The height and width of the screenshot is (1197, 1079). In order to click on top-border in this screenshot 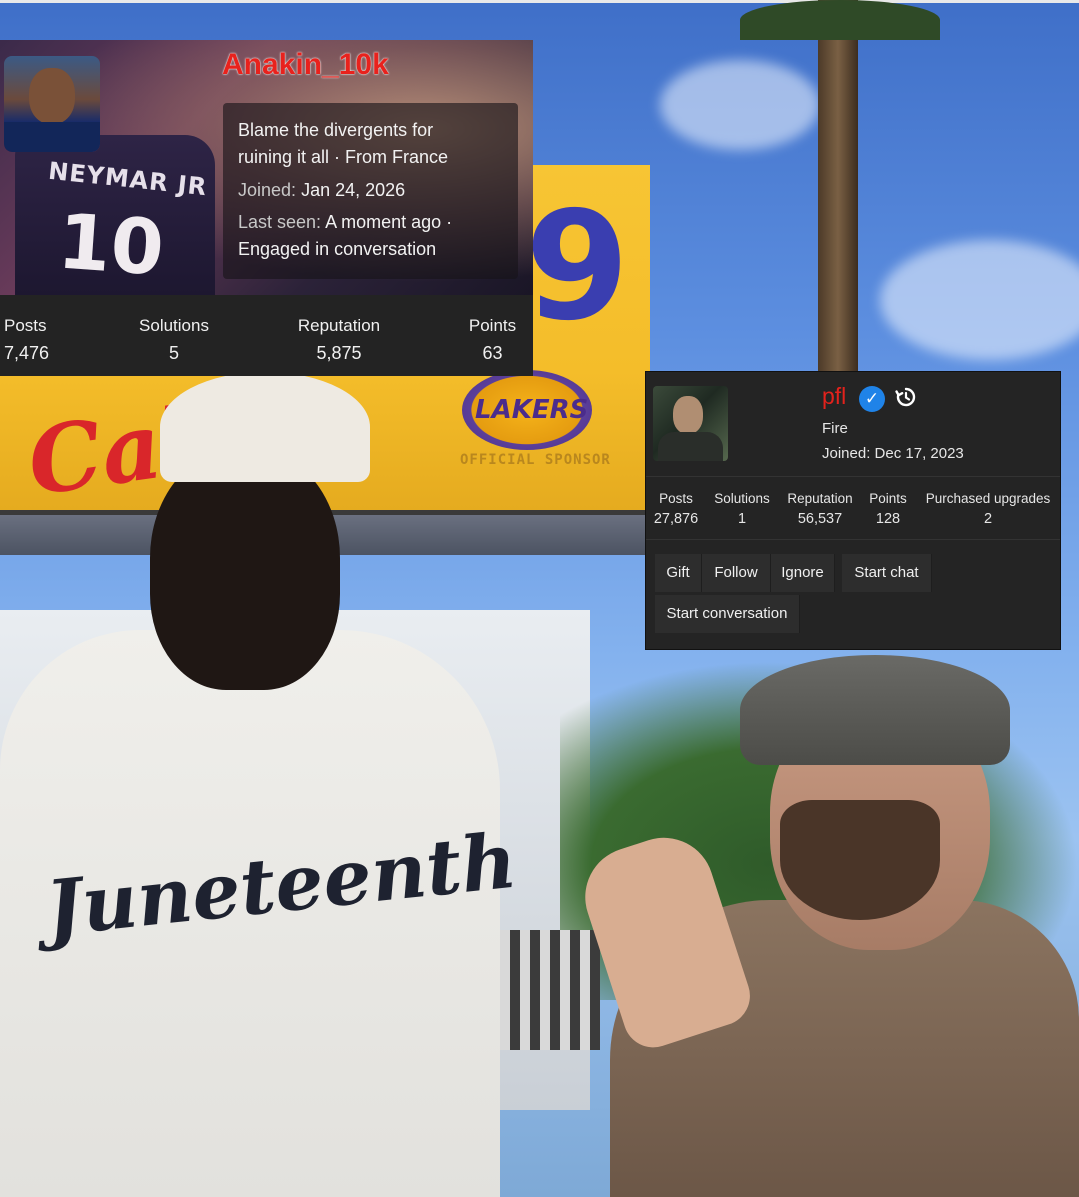, I will do `click(539, 1)`.